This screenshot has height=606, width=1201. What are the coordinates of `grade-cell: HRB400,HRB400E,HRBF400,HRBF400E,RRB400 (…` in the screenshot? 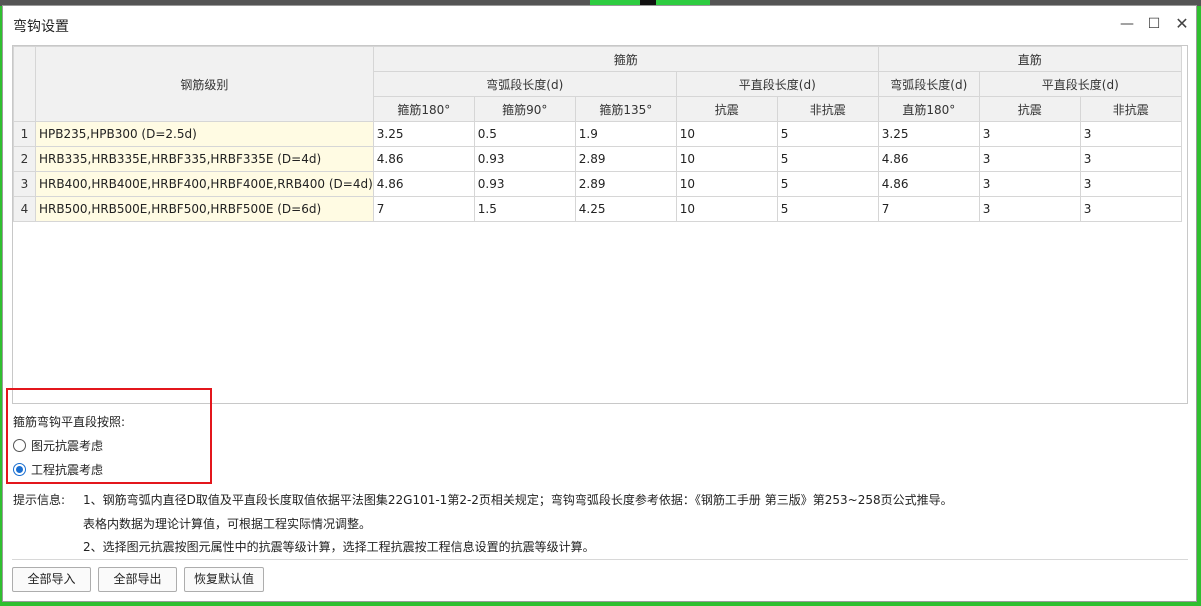 It's located at (204, 184).